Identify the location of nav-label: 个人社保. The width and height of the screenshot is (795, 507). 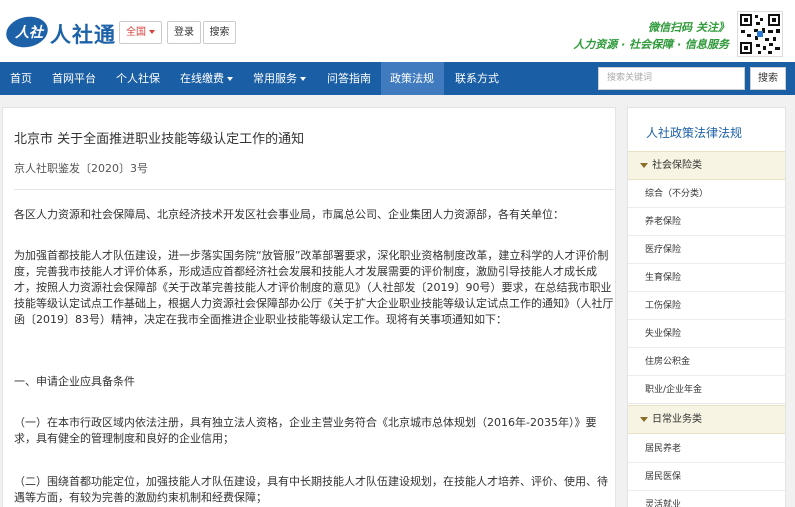
(138, 78).